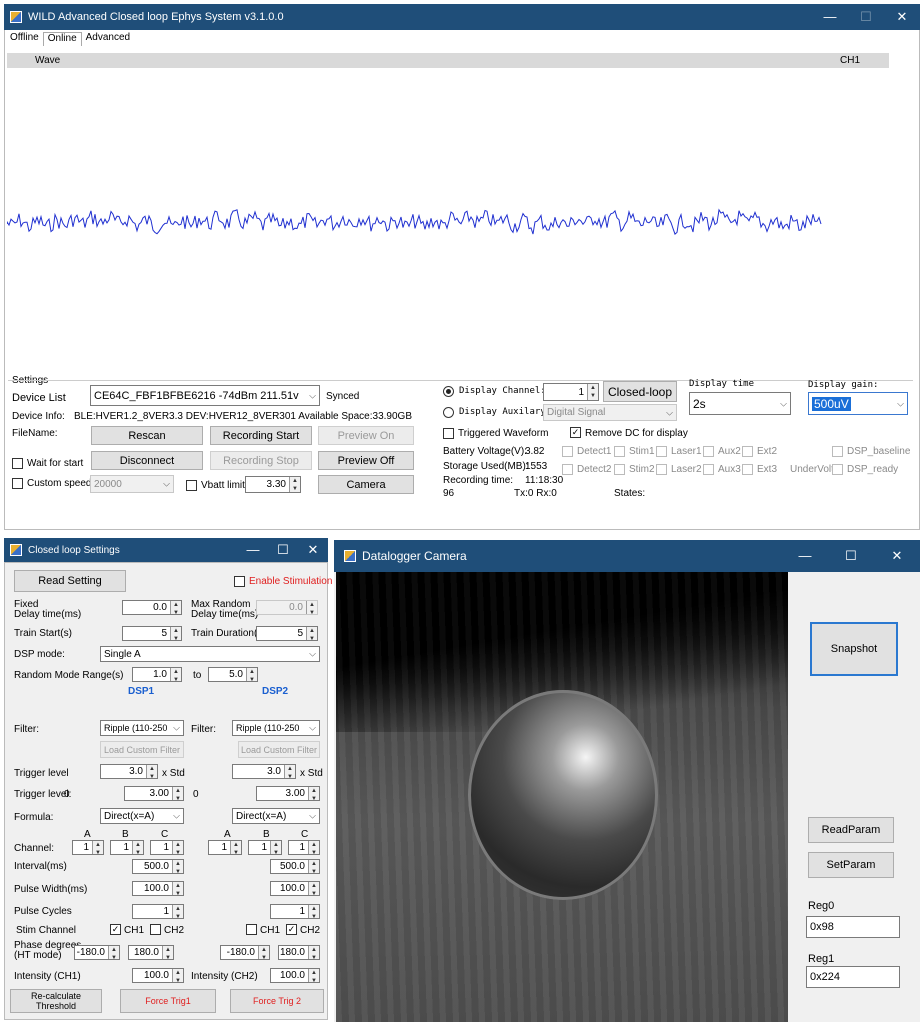  What do you see at coordinates (132, 484) in the screenshot?
I see `custom-speed-select: 20000 ⌵` at bounding box center [132, 484].